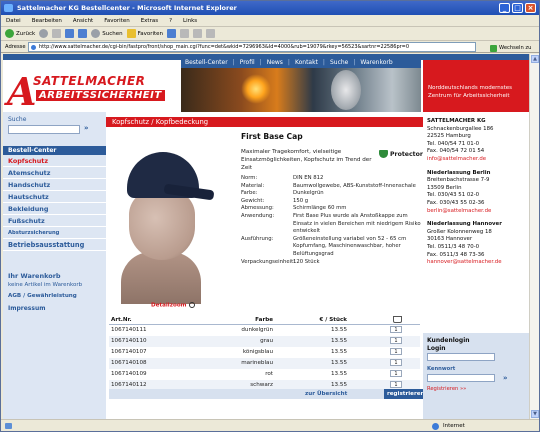 This screenshot has height=432, width=540. What do you see at coordinates (8, 8) in the screenshot?
I see `ie-icon` at bounding box center [8, 8].